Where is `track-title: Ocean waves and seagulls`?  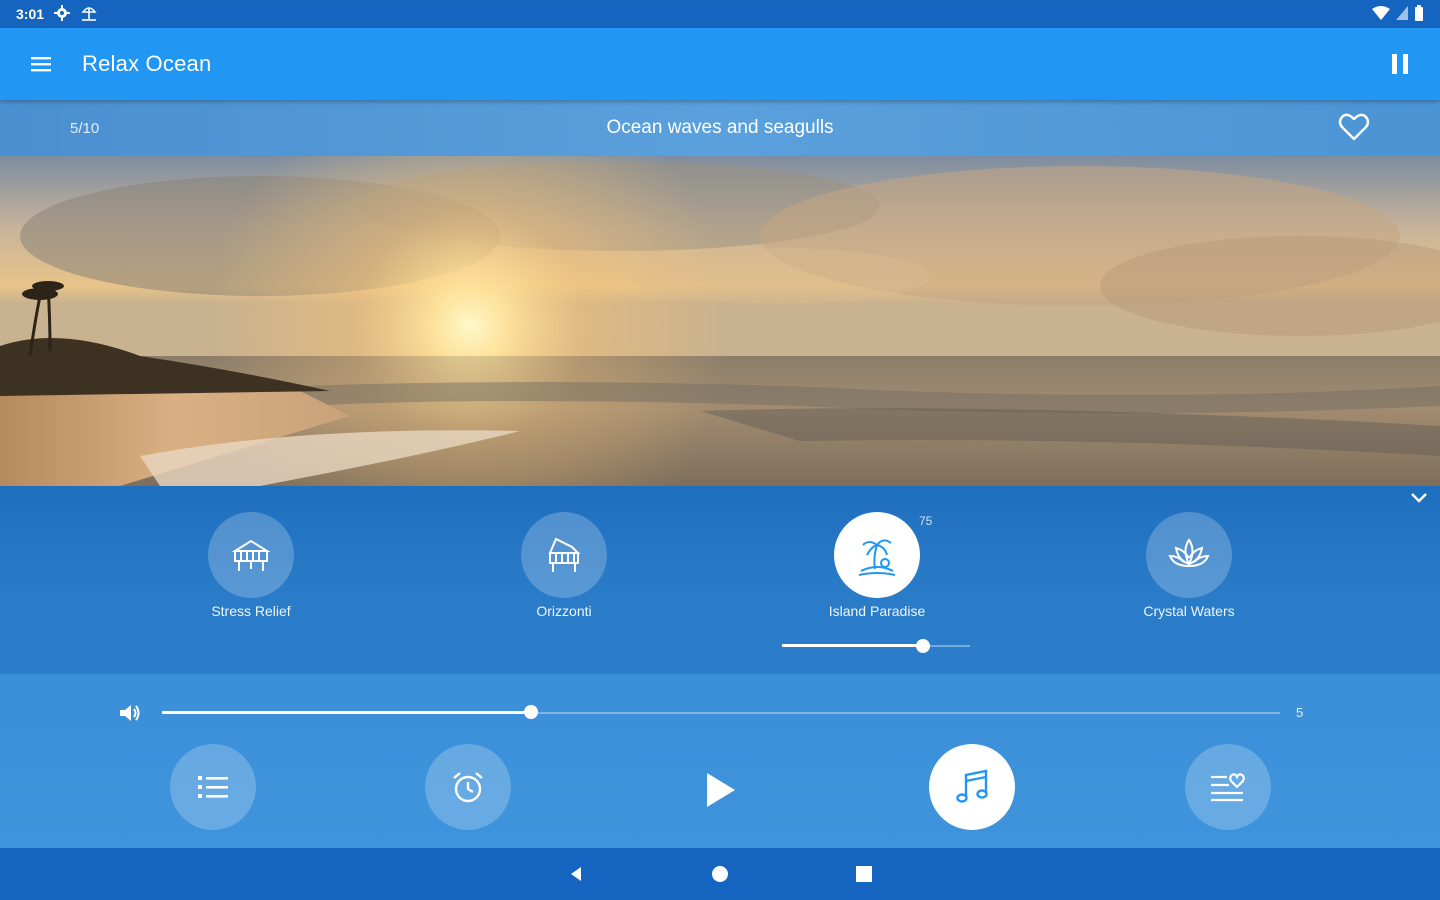
track-title: Ocean waves and seagulls is located at coordinates (720, 127).